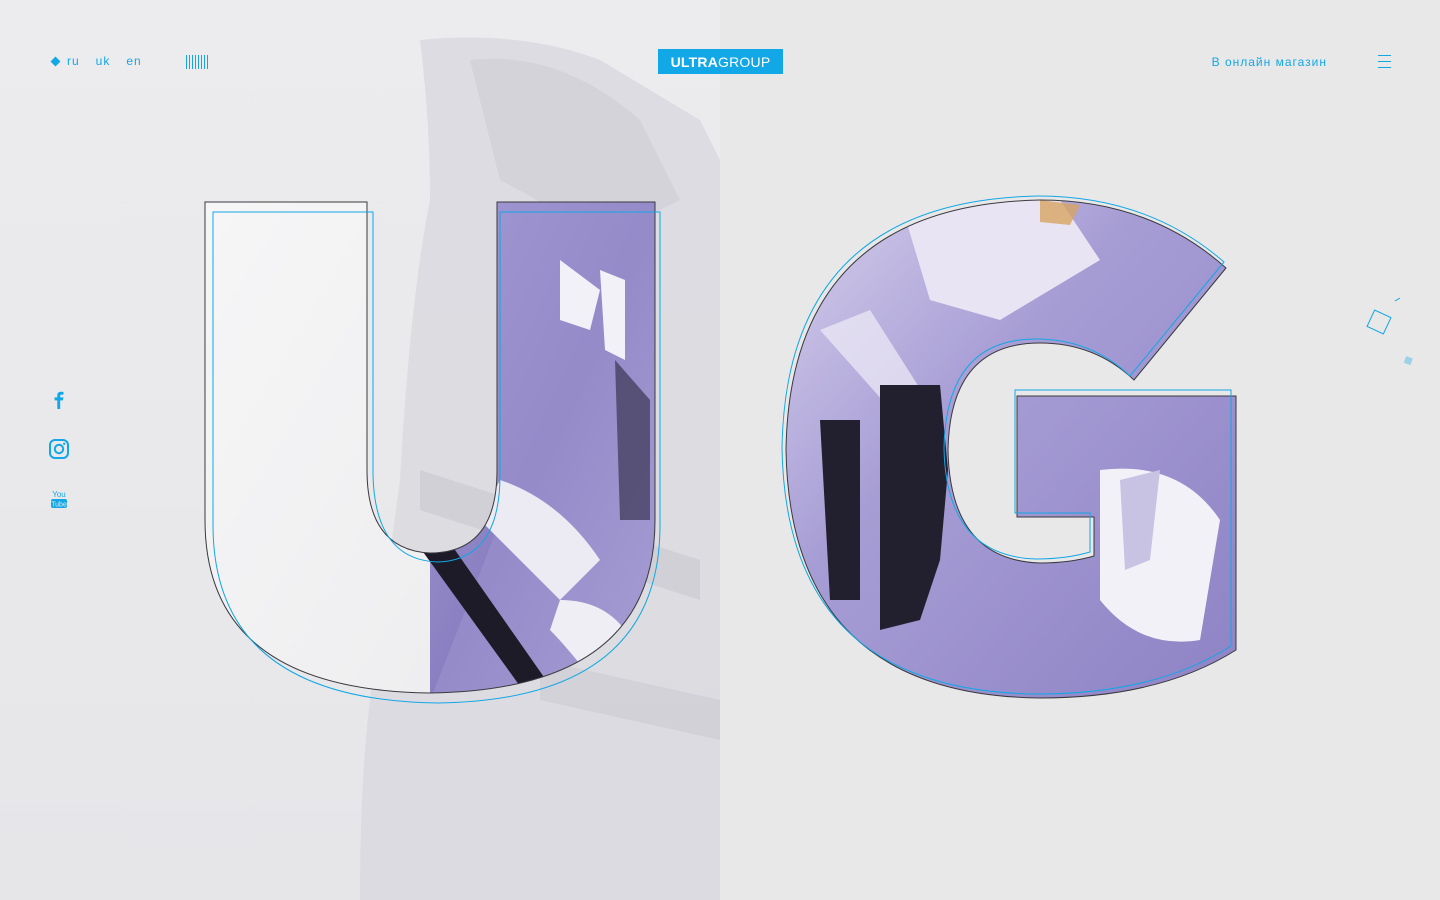 Image resolution: width=1440 pixels, height=900 pixels. What do you see at coordinates (744, 61) in the screenshot?
I see `logo-light-text: GROUP` at bounding box center [744, 61].